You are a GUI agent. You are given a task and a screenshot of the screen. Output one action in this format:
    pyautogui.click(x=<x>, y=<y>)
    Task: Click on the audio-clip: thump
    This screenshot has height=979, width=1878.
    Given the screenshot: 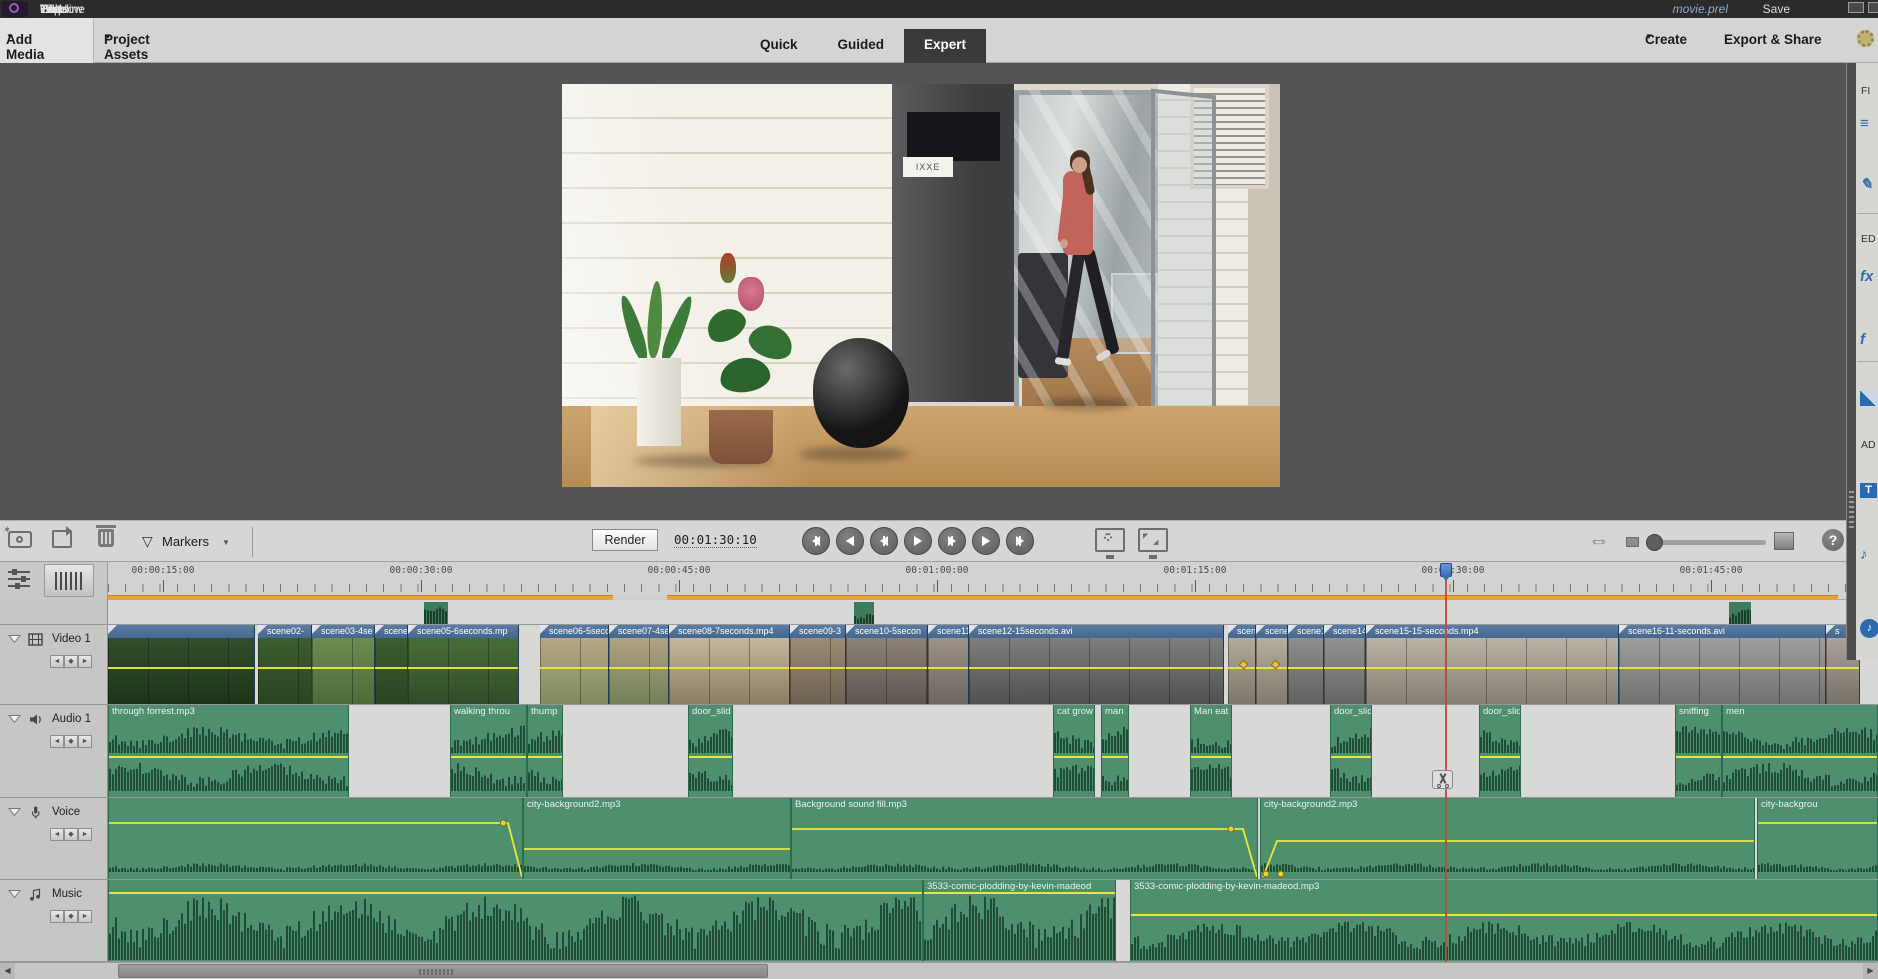 What is the action you would take?
    pyautogui.click(x=545, y=751)
    